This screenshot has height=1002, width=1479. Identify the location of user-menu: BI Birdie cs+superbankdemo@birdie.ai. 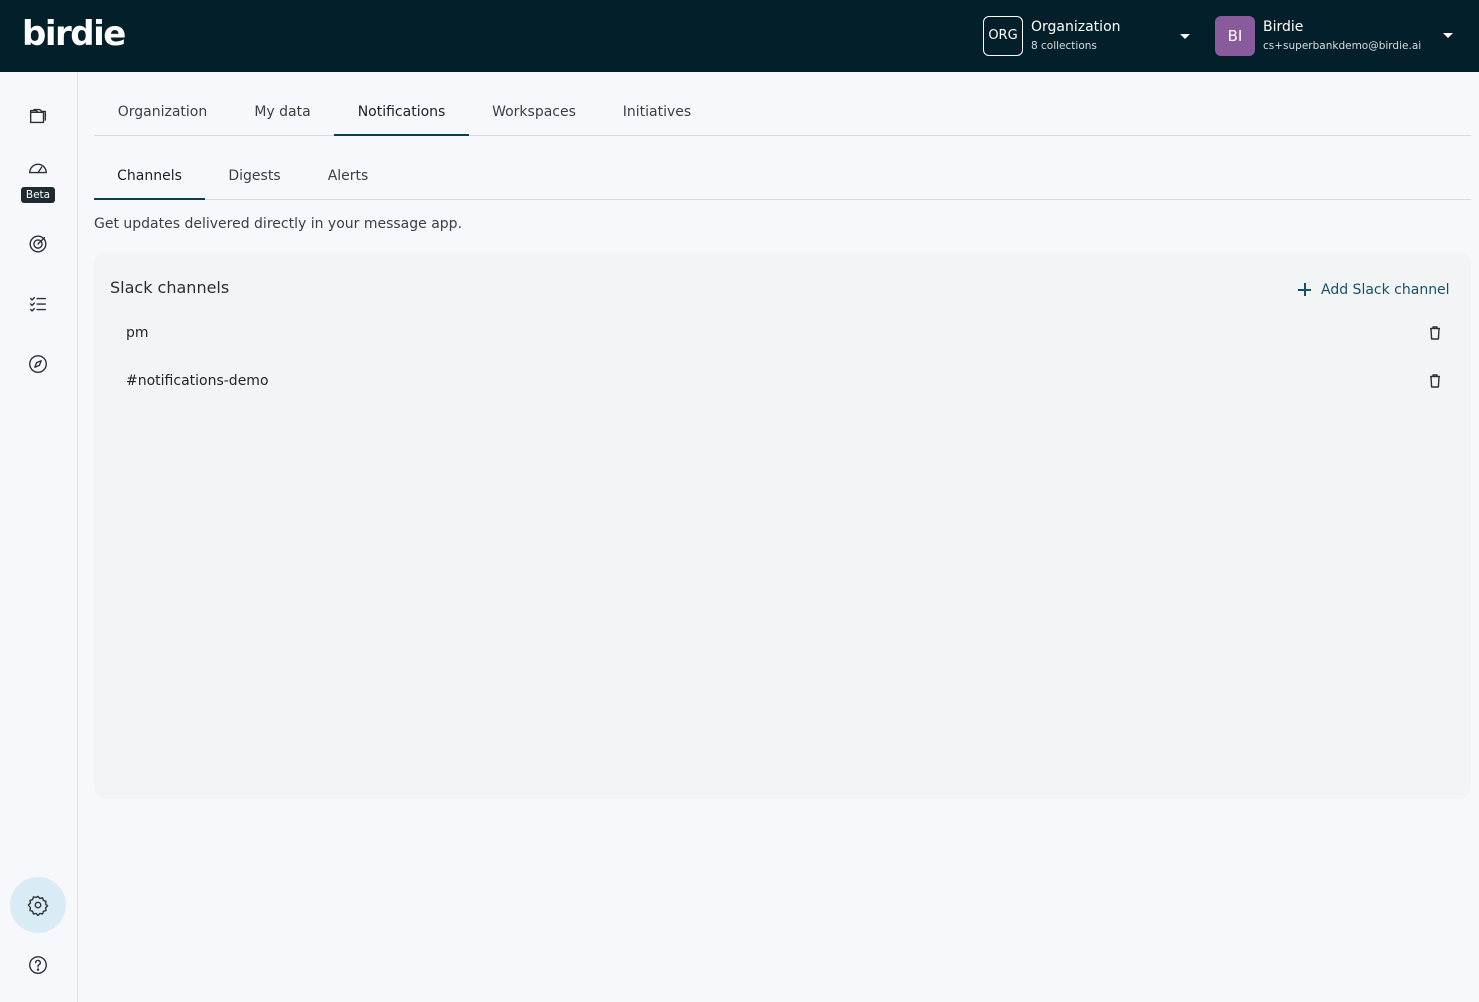
(1340, 36).